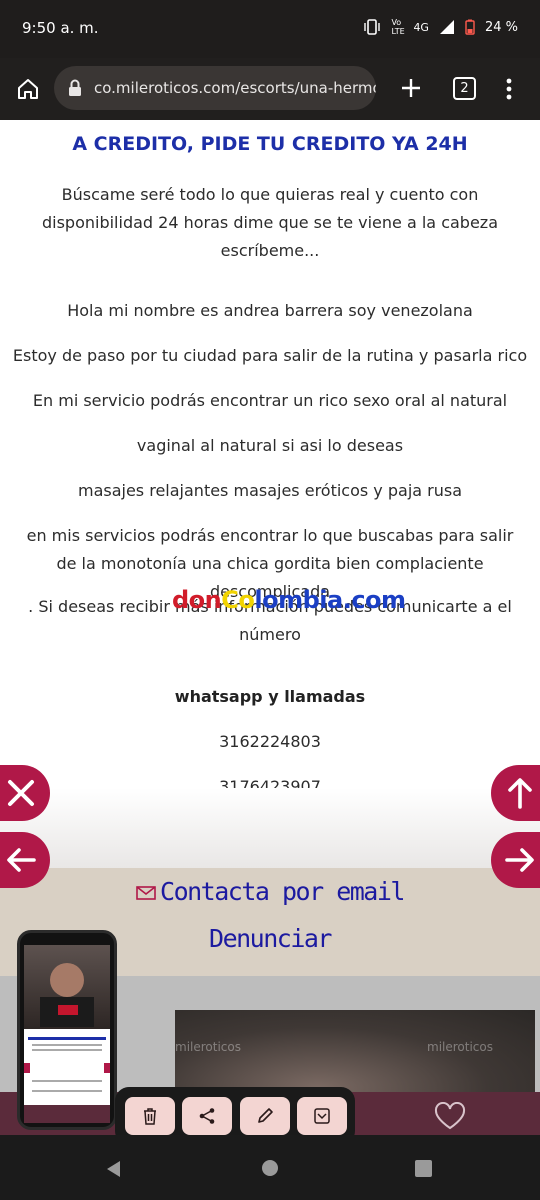  I want to click on arrow-left-icon, so click(21, 860).